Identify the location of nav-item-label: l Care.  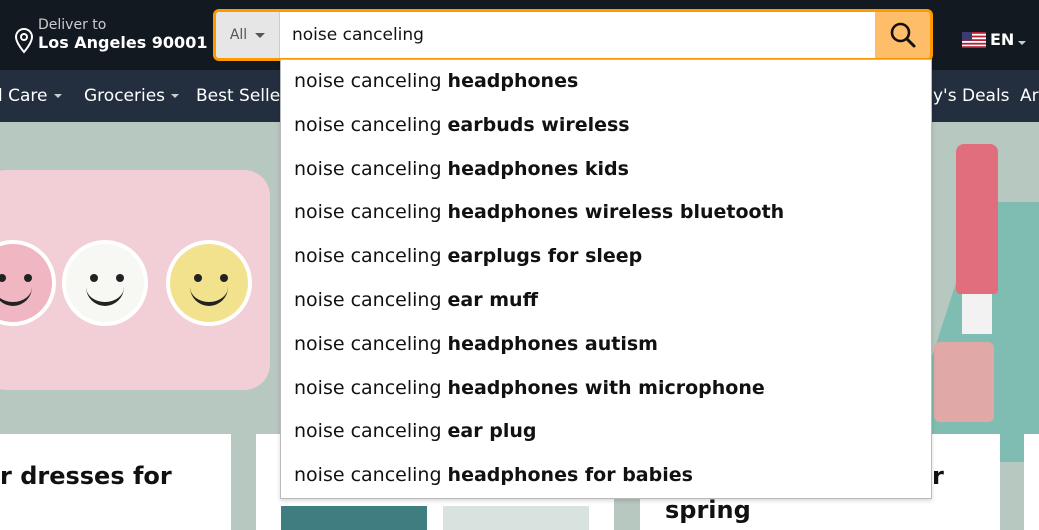
(24, 96).